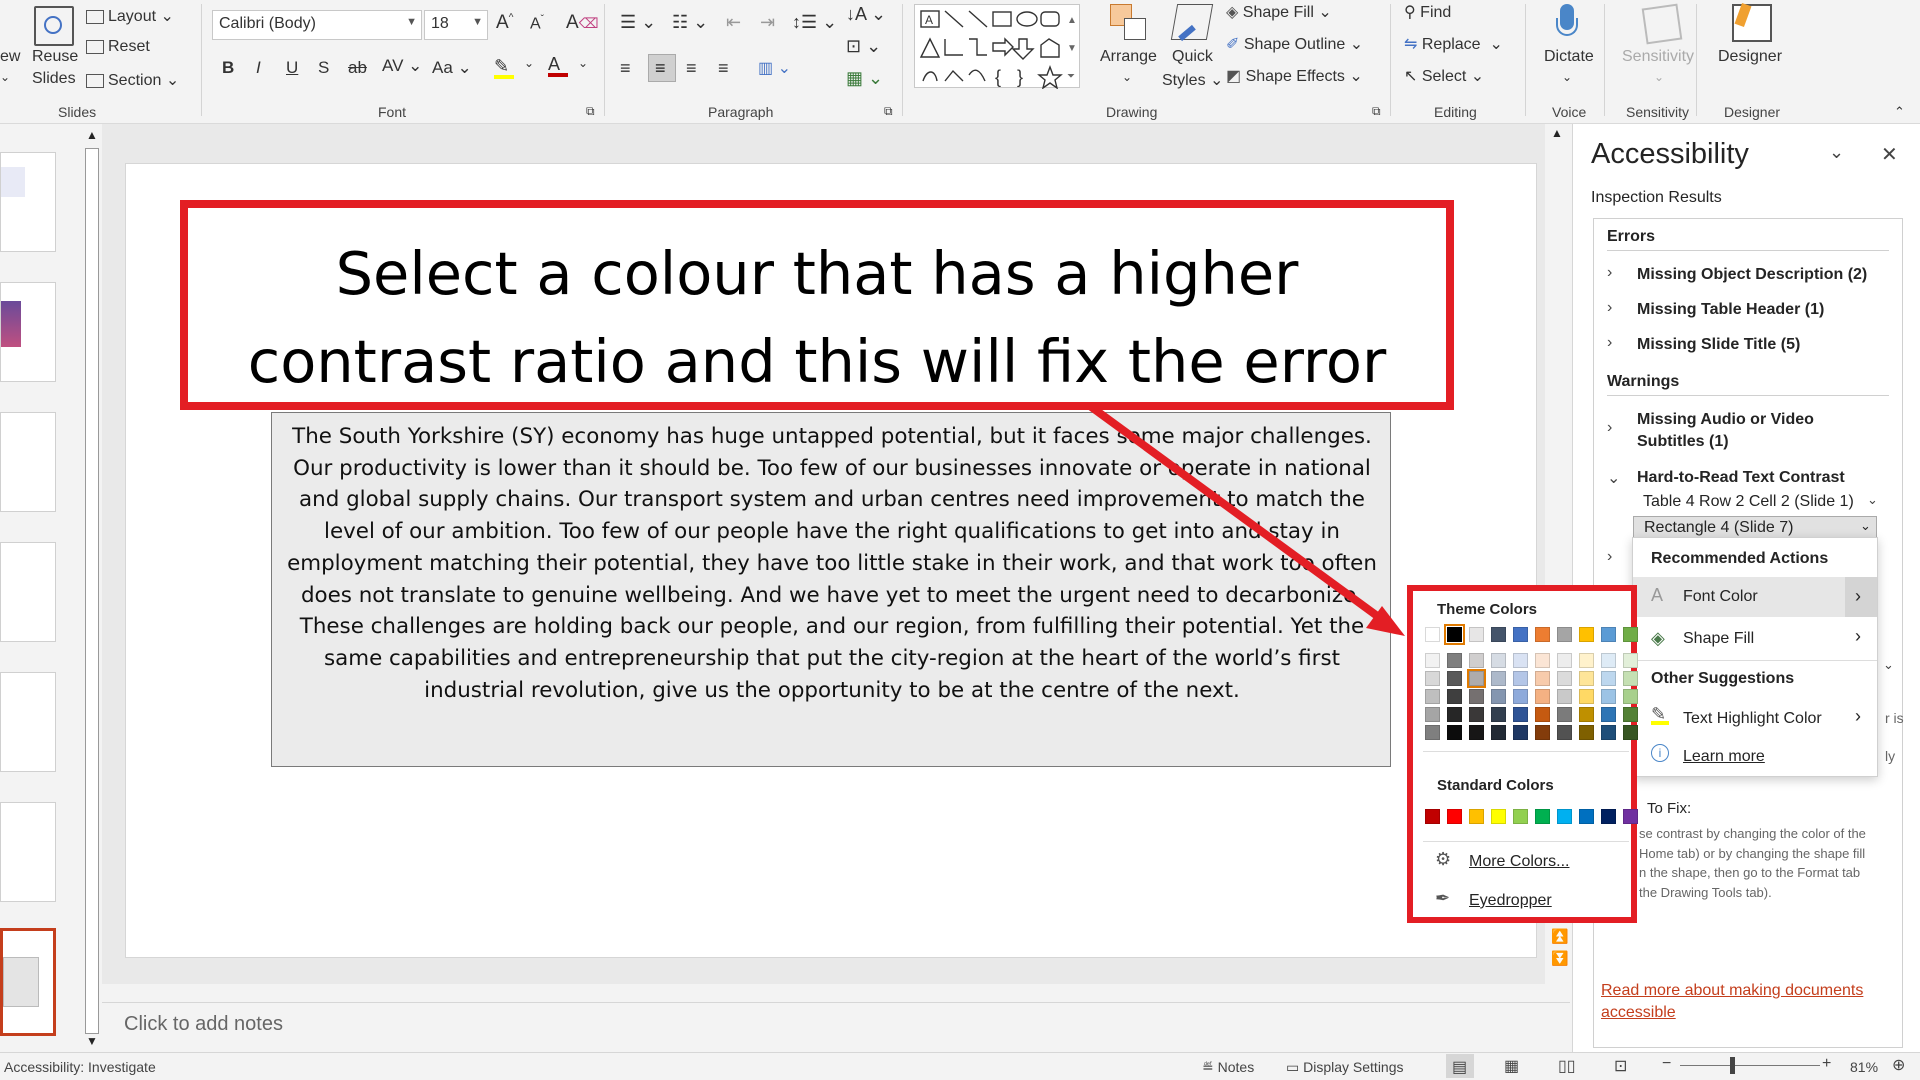  I want to click on shape-fill-menu-item: Shape Fill, so click(1718, 639).